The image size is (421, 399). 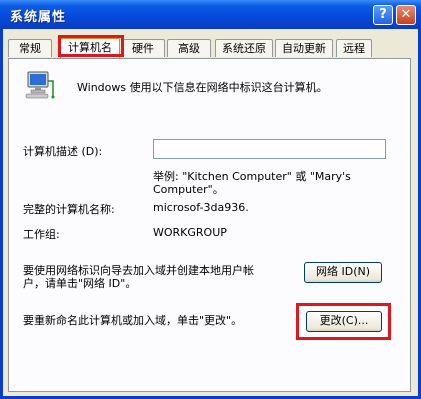 What do you see at coordinates (406, 15) in the screenshot?
I see `close-button: ✕` at bounding box center [406, 15].